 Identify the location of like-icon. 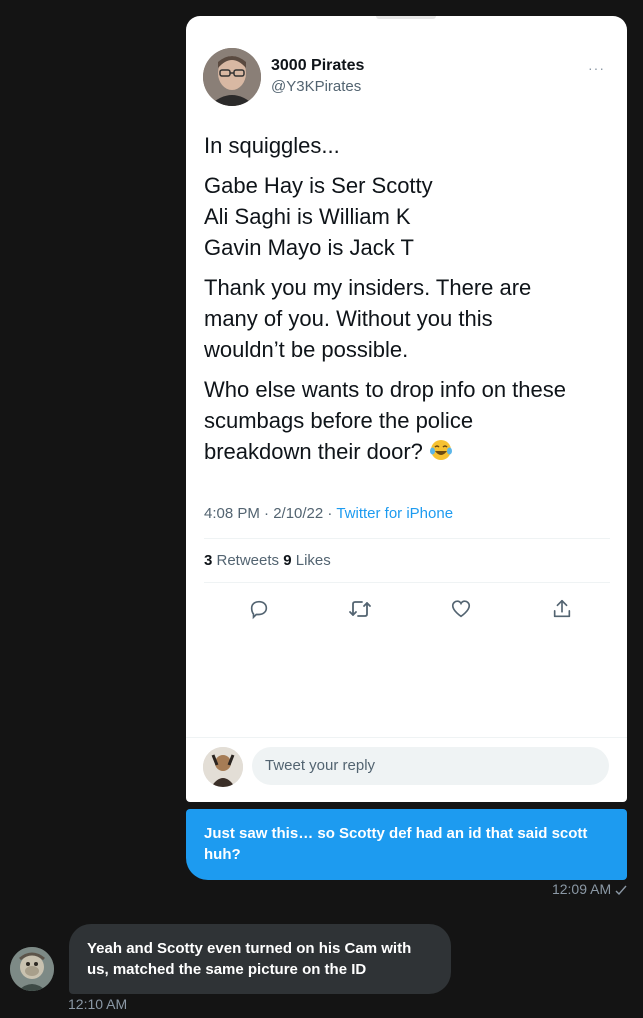
(461, 609).